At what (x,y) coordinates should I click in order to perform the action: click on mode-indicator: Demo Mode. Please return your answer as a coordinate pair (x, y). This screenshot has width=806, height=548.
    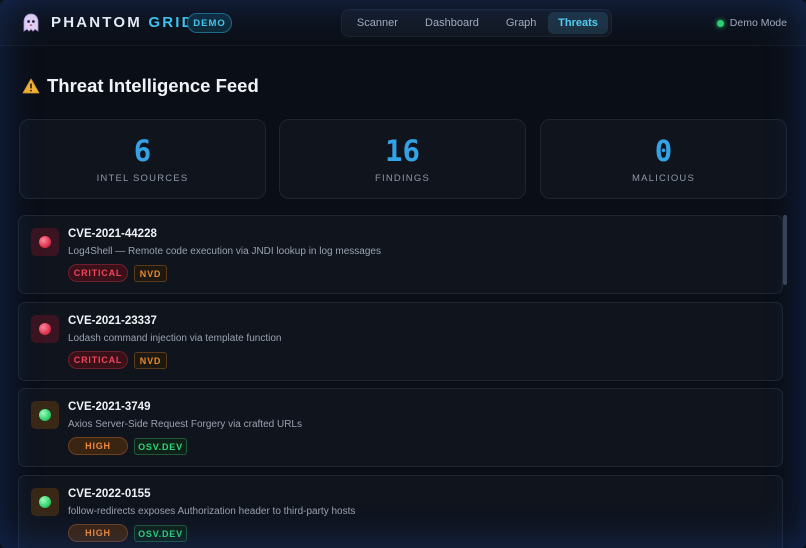
    Looking at the image, I should click on (751, 23).